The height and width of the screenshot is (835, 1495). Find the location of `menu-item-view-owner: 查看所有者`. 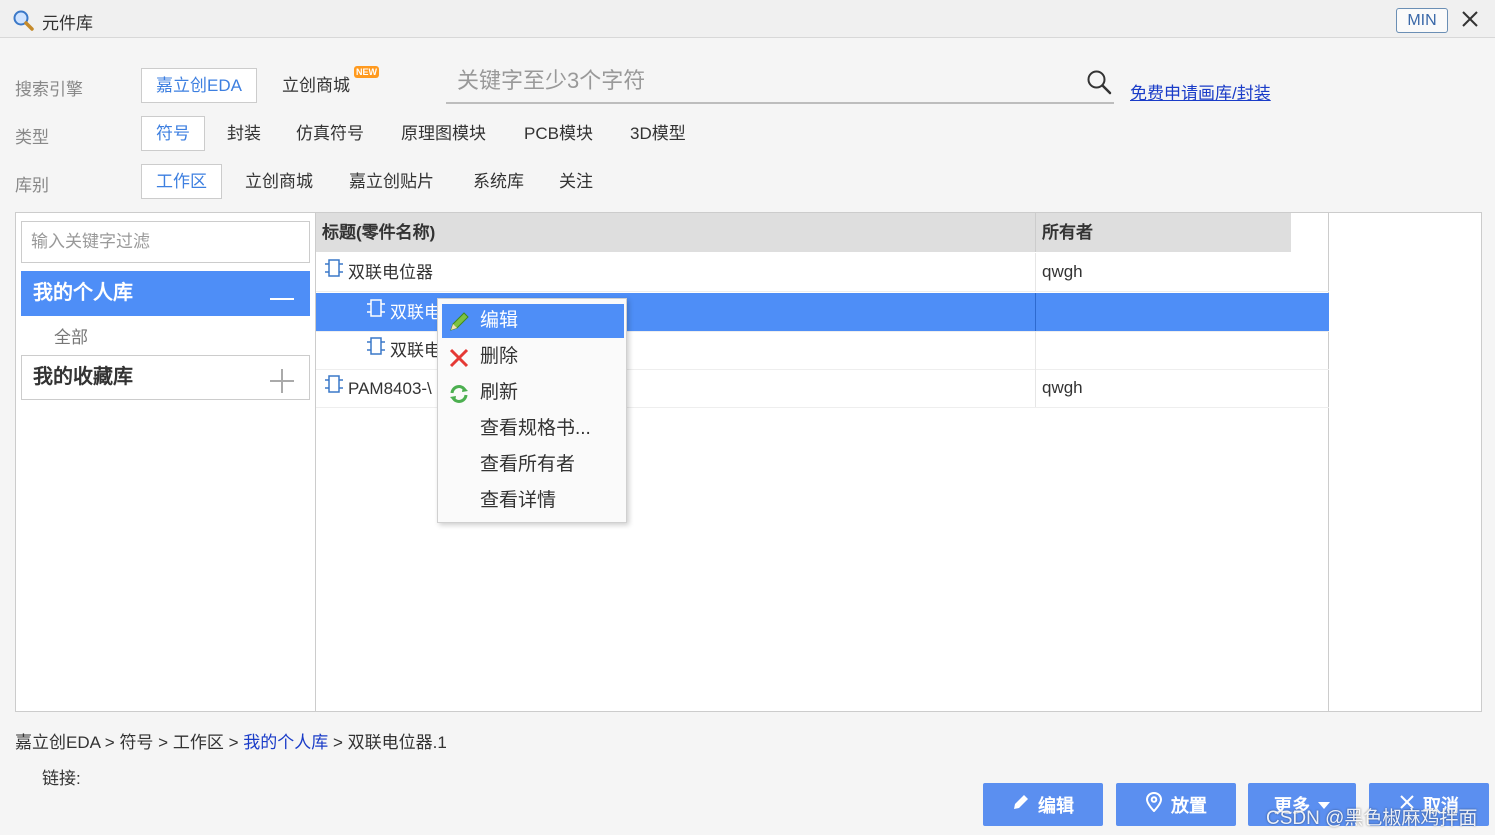

menu-item-view-owner: 查看所有者 is located at coordinates (533, 465).